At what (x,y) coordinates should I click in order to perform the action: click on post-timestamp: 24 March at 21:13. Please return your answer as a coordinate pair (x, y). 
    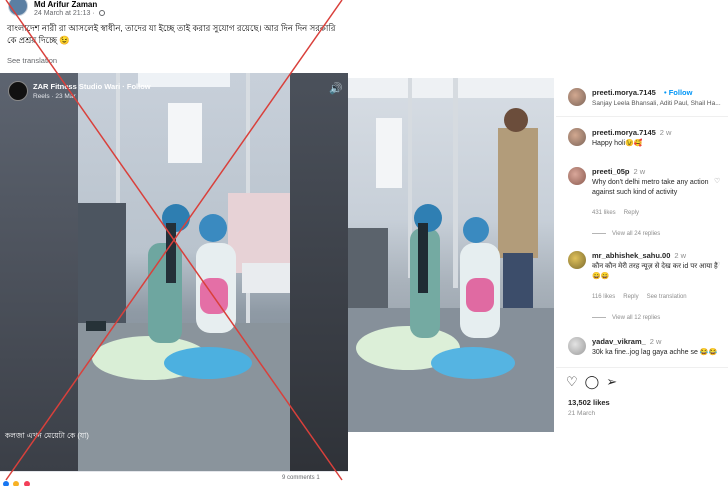
    Looking at the image, I should click on (62, 13).